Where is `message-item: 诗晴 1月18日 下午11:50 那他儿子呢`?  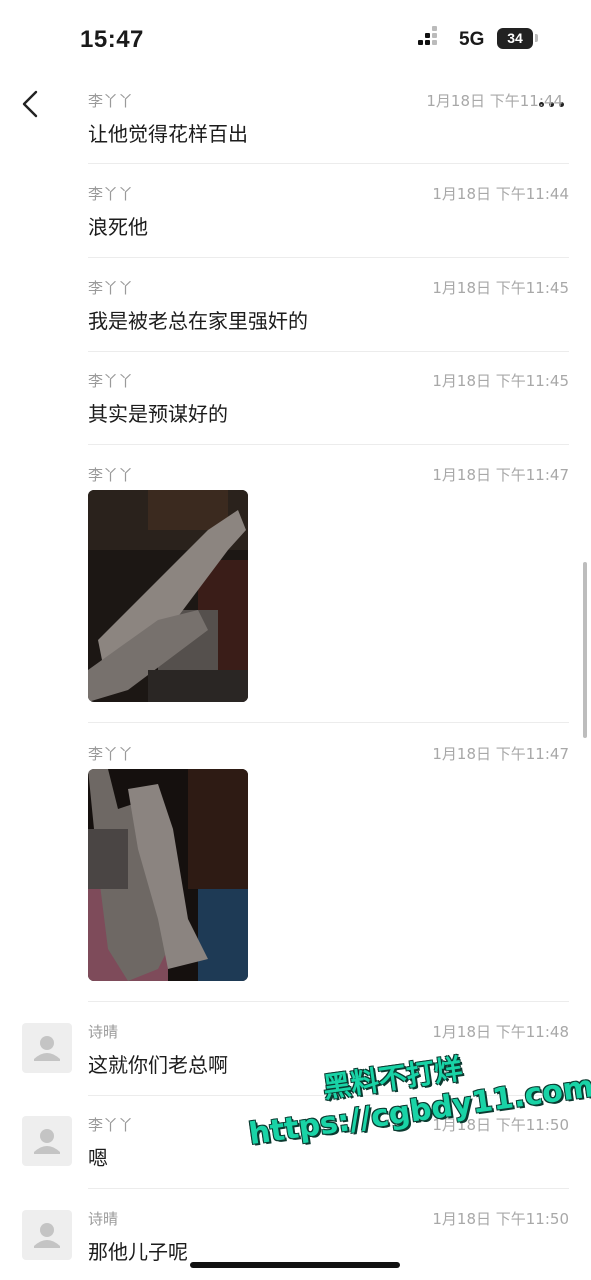 message-item: 诗晴 1月18日 下午11:50 那他儿子呢 is located at coordinates (328, 1238).